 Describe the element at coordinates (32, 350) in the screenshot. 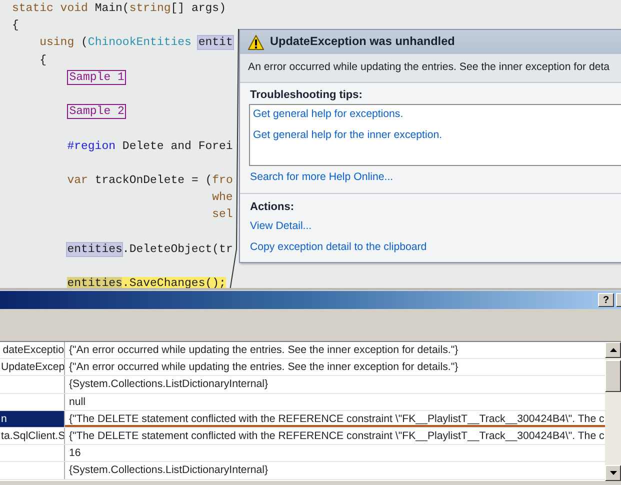

I see `table-cell: dateExceptio` at that location.